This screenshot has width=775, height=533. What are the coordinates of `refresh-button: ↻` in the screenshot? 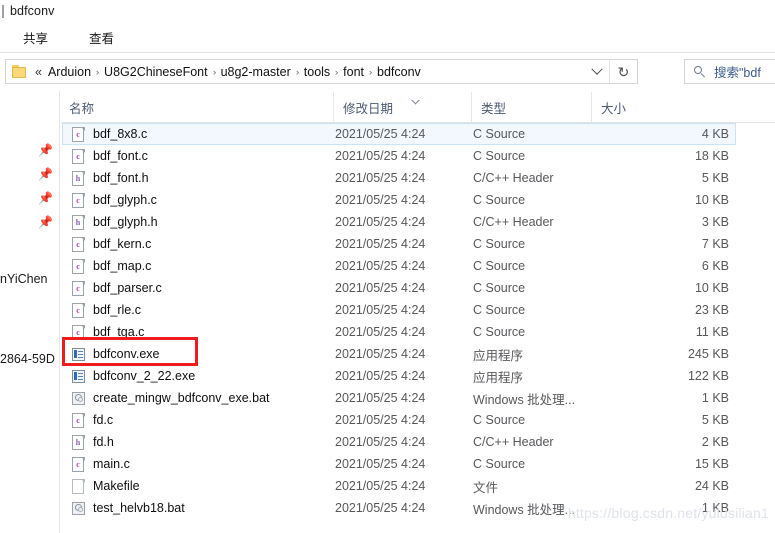 It's located at (623, 71).